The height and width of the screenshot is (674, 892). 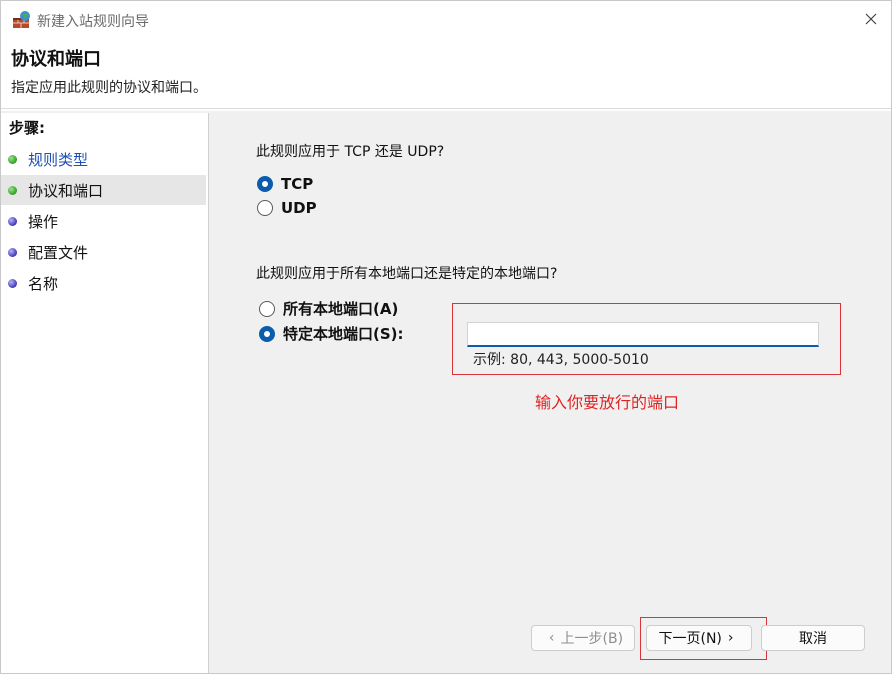 What do you see at coordinates (350, 152) in the screenshot?
I see `protocol-question: 此规则应用于 TCP 还是 UDP?` at bounding box center [350, 152].